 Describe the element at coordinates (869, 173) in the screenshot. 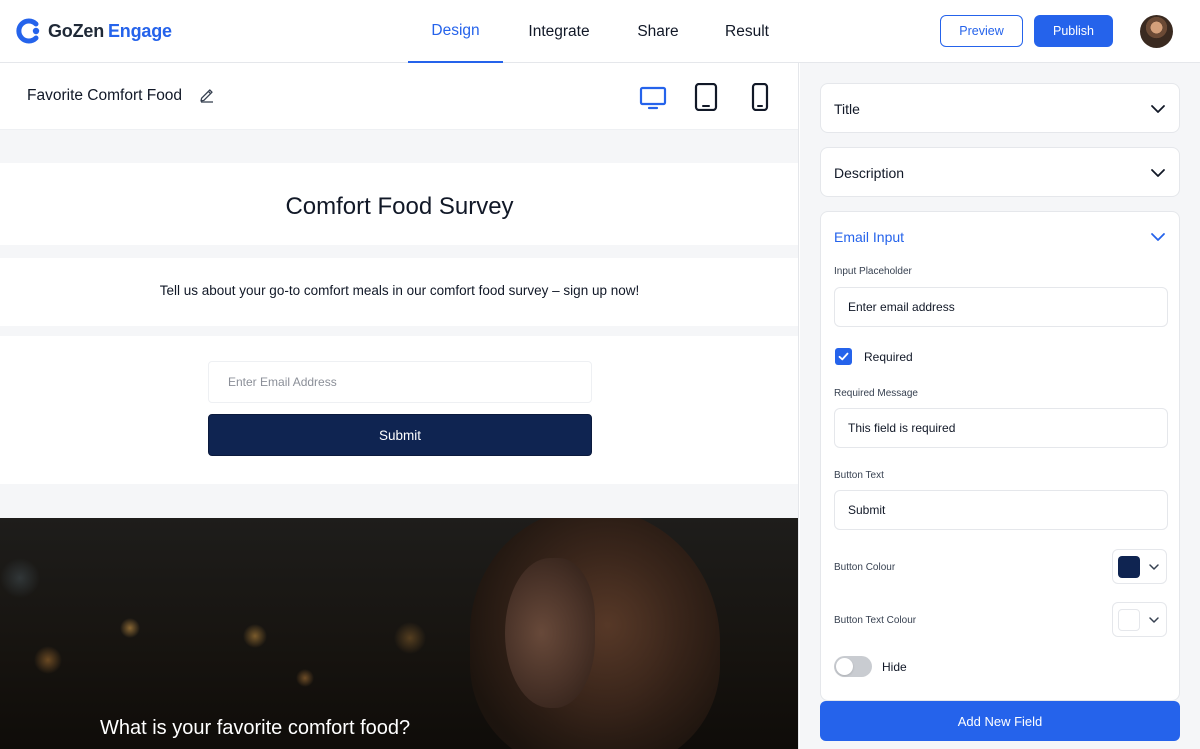

I see `description-section-label: Description` at that location.